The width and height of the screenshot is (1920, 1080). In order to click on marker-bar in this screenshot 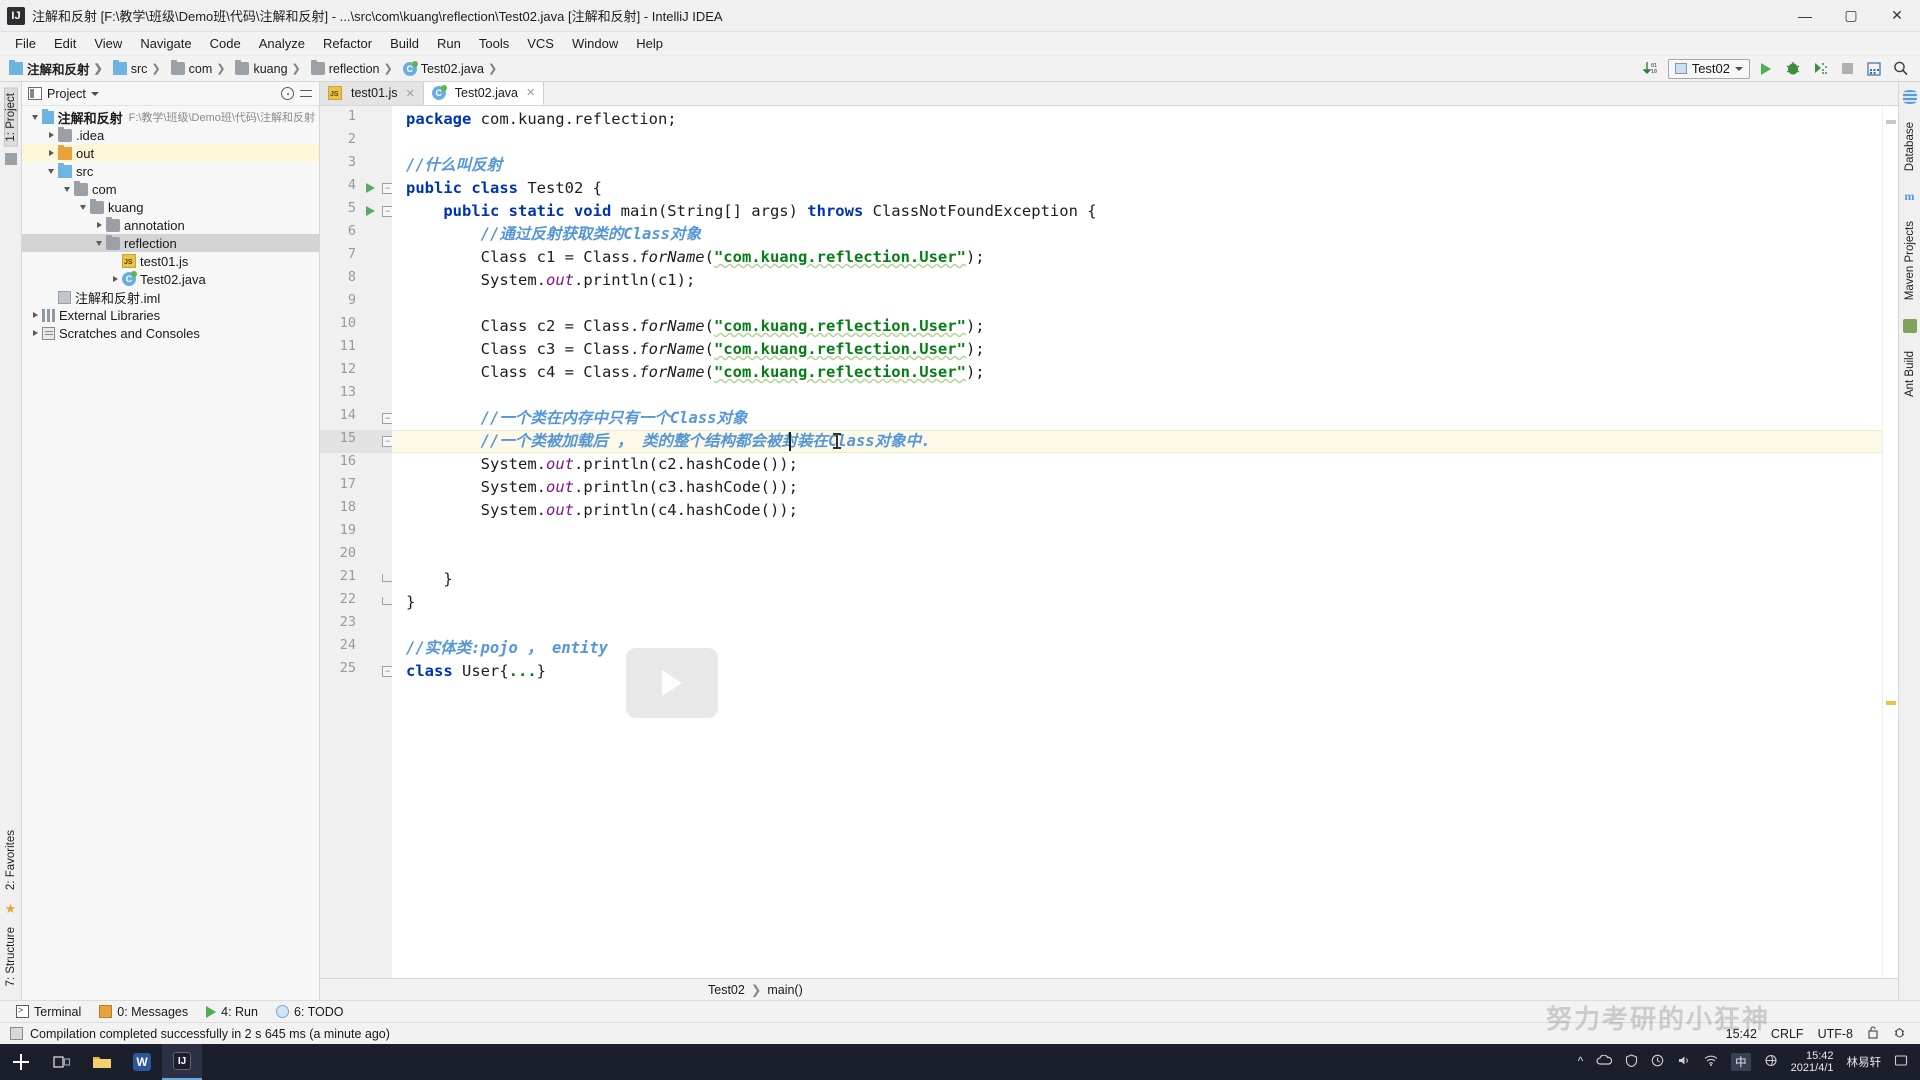, I will do `click(1890, 542)`.